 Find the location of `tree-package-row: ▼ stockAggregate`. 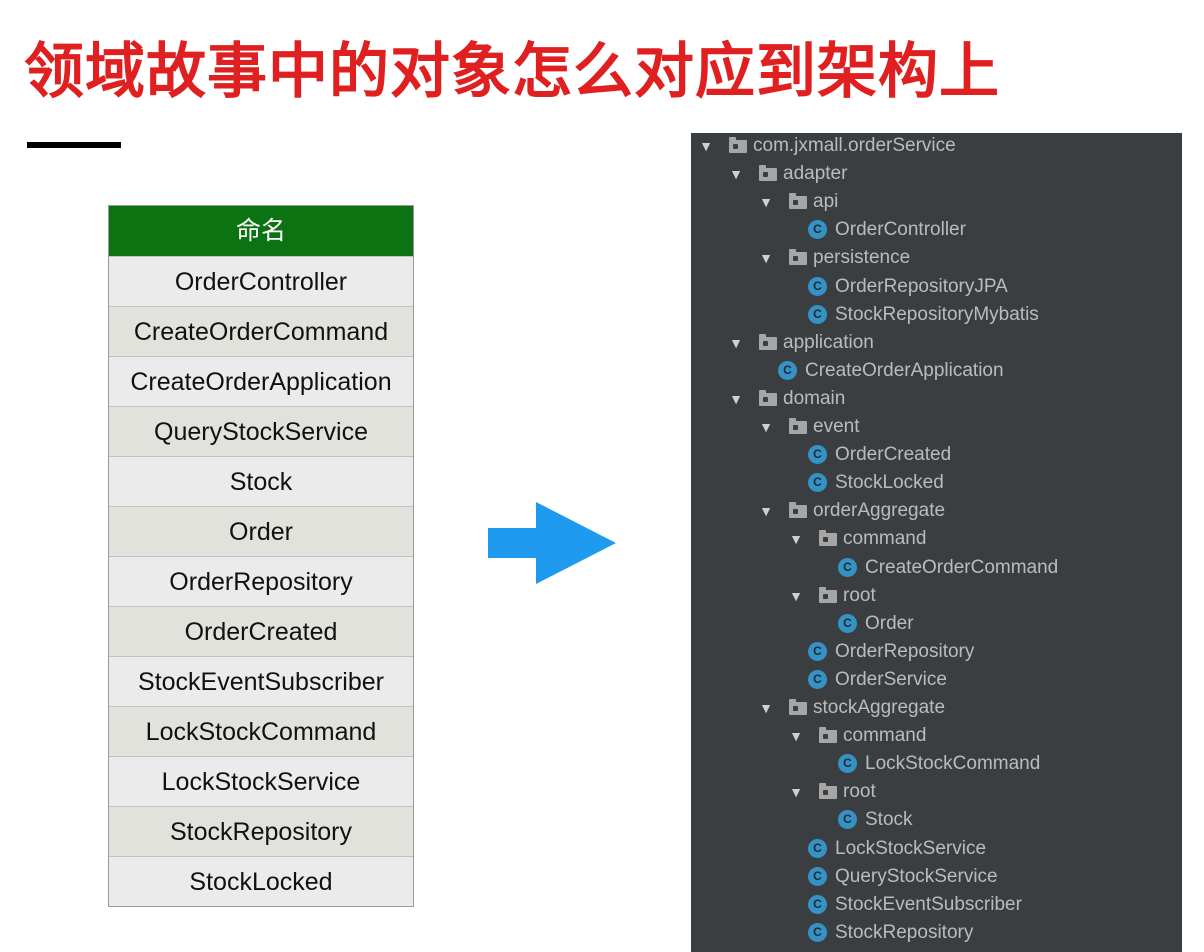

tree-package-row: ▼ stockAggregate is located at coordinates (936, 708).